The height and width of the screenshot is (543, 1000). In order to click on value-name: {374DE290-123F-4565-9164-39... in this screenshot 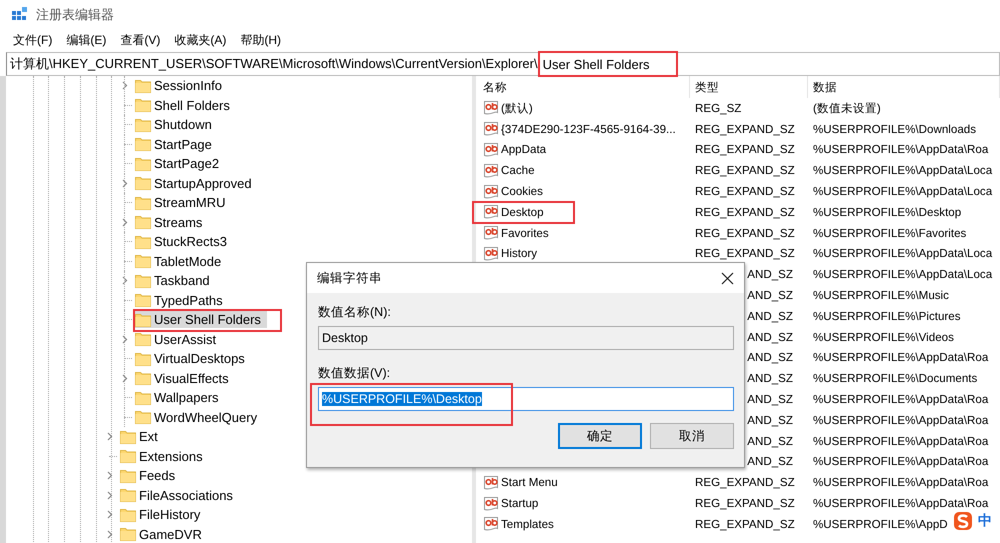, I will do `click(588, 129)`.